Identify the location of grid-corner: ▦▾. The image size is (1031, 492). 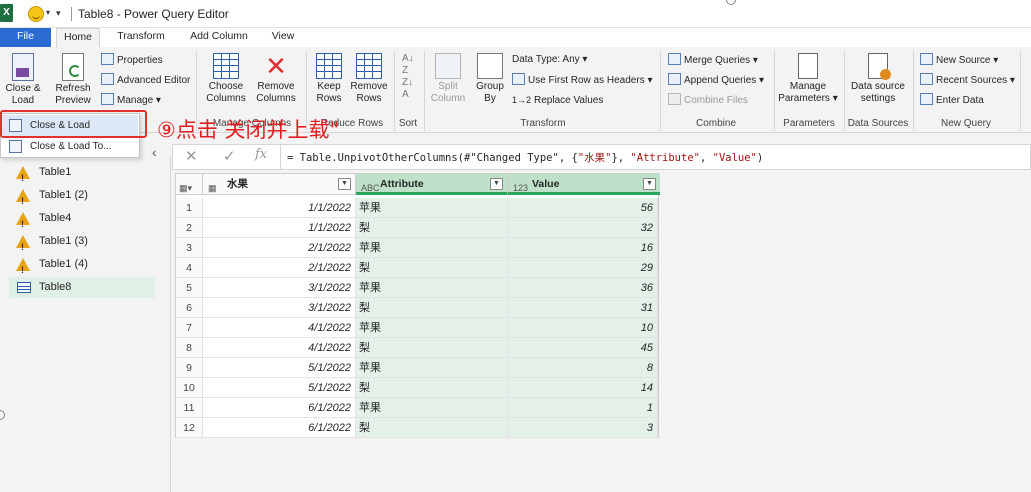
(189, 184).